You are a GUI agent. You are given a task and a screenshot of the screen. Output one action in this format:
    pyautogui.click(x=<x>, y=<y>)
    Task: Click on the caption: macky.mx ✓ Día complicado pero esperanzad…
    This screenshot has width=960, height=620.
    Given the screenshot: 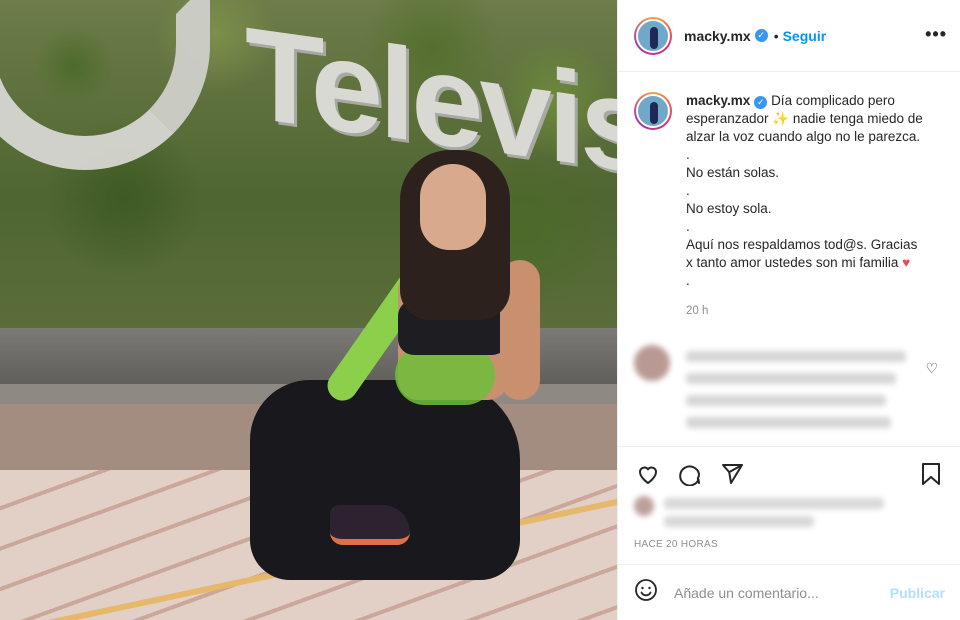 What is the action you would take?
    pyautogui.click(x=794, y=206)
    